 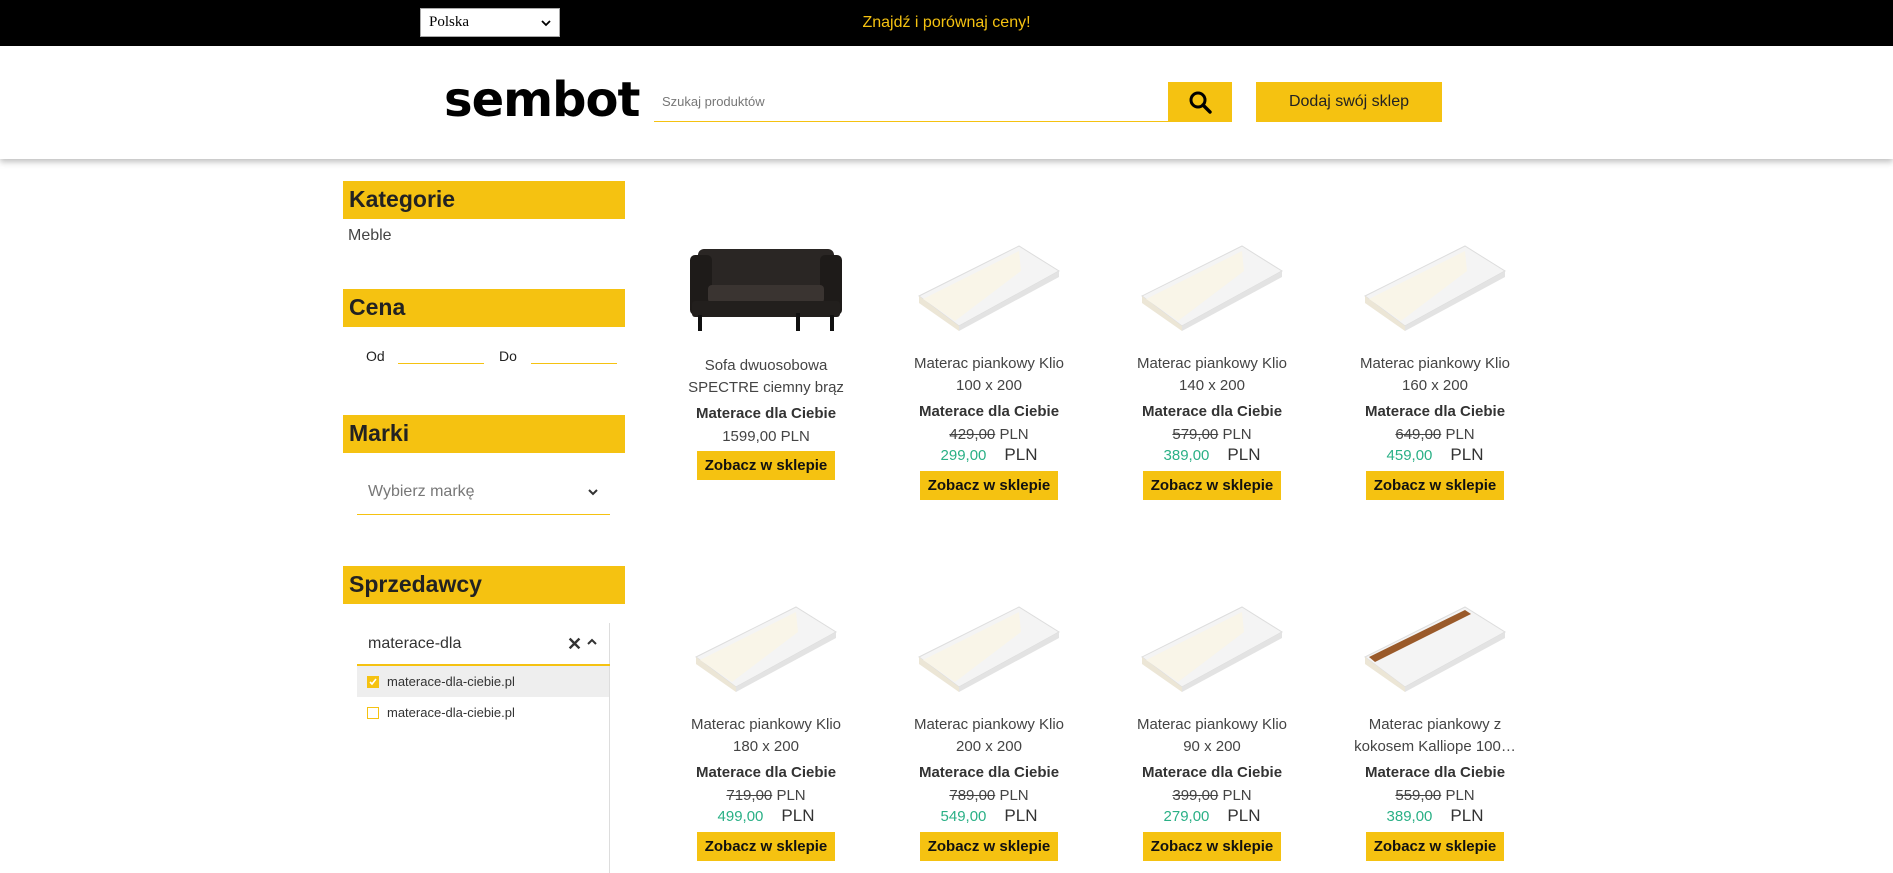 I want to click on chevron-up-icon, so click(x=592, y=642).